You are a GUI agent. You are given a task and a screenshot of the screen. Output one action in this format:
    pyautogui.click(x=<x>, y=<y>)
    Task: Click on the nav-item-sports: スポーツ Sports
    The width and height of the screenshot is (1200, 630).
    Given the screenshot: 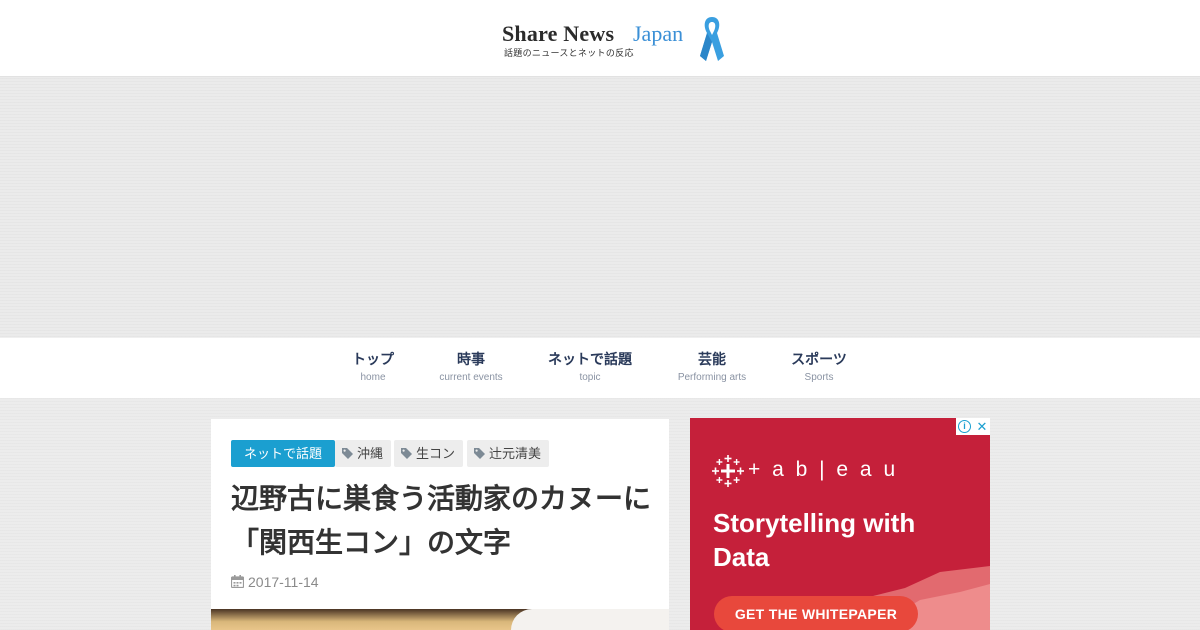 What is the action you would take?
    pyautogui.click(x=819, y=368)
    